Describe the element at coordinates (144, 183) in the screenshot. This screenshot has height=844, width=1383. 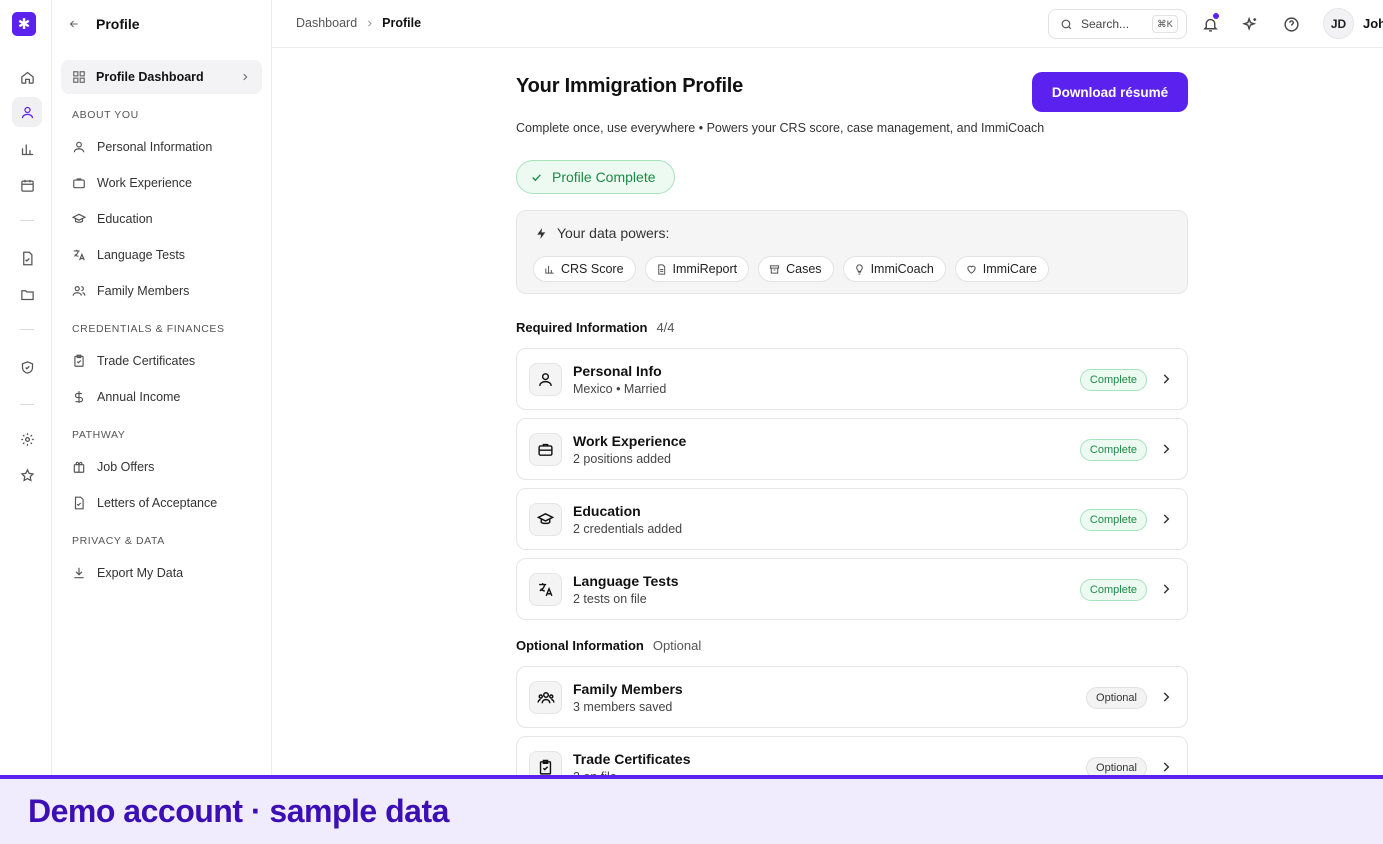
I see `sidebar-item-label: Work Experience` at that location.